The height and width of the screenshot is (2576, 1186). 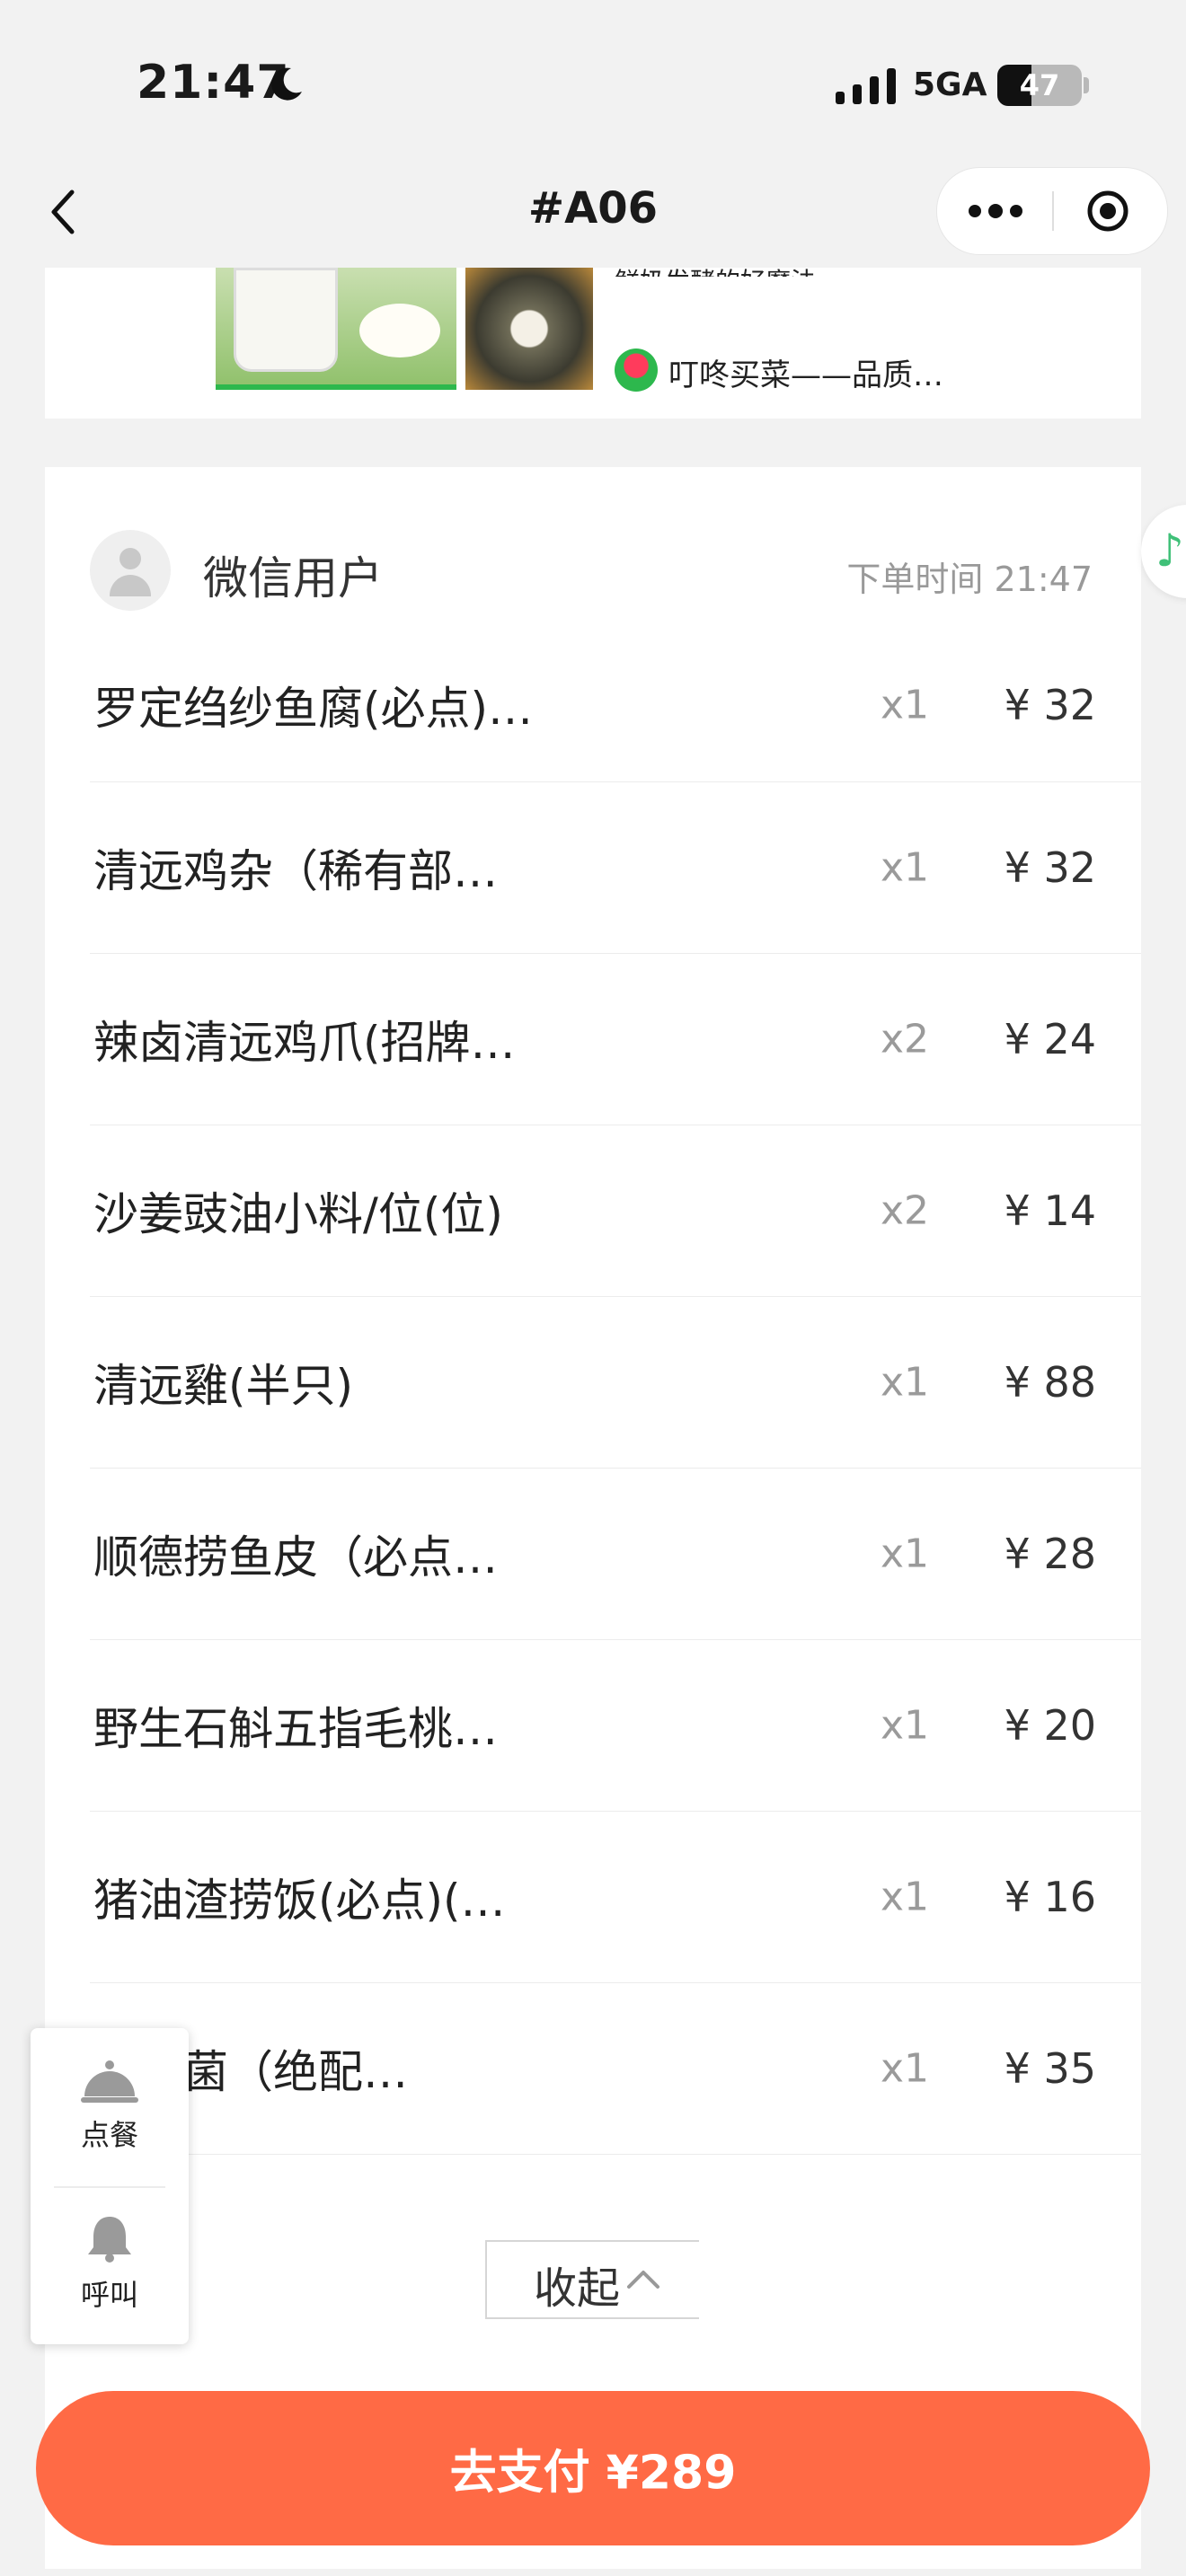 I want to click on item-price: ¥ 24, so click(x=1050, y=1039).